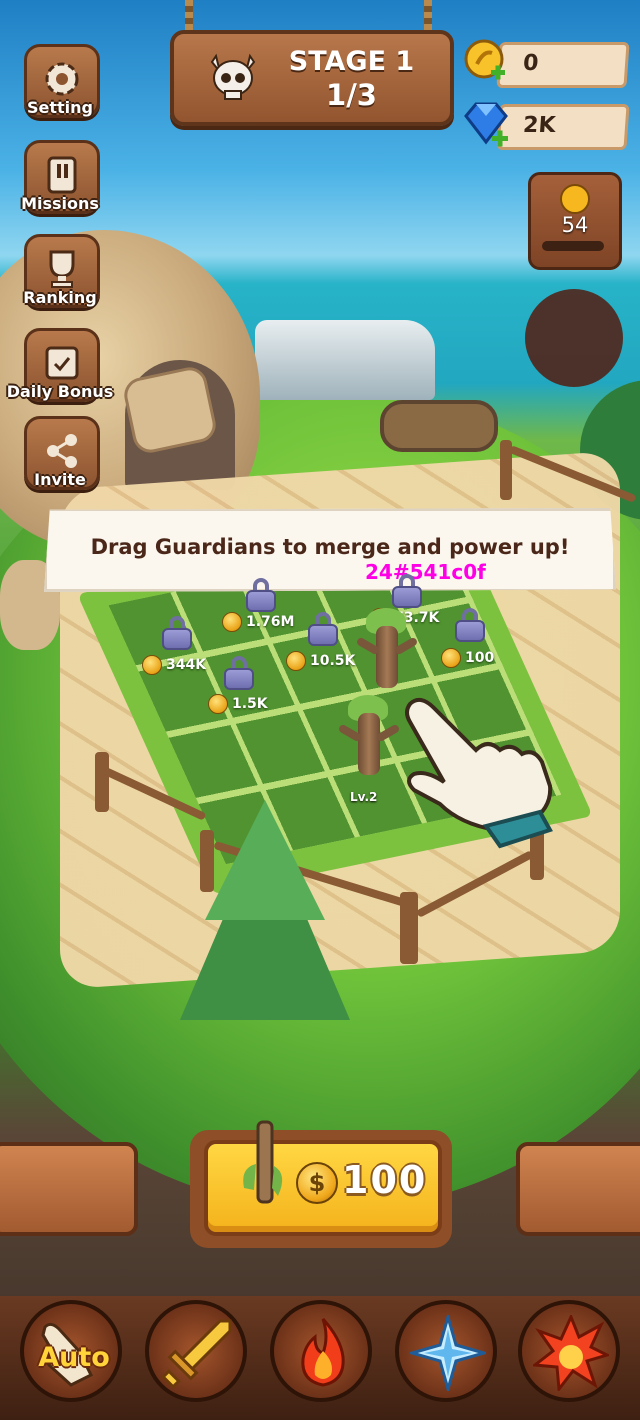  What do you see at coordinates (60, 297) in the screenshot?
I see `ranking-label: Ranking` at bounding box center [60, 297].